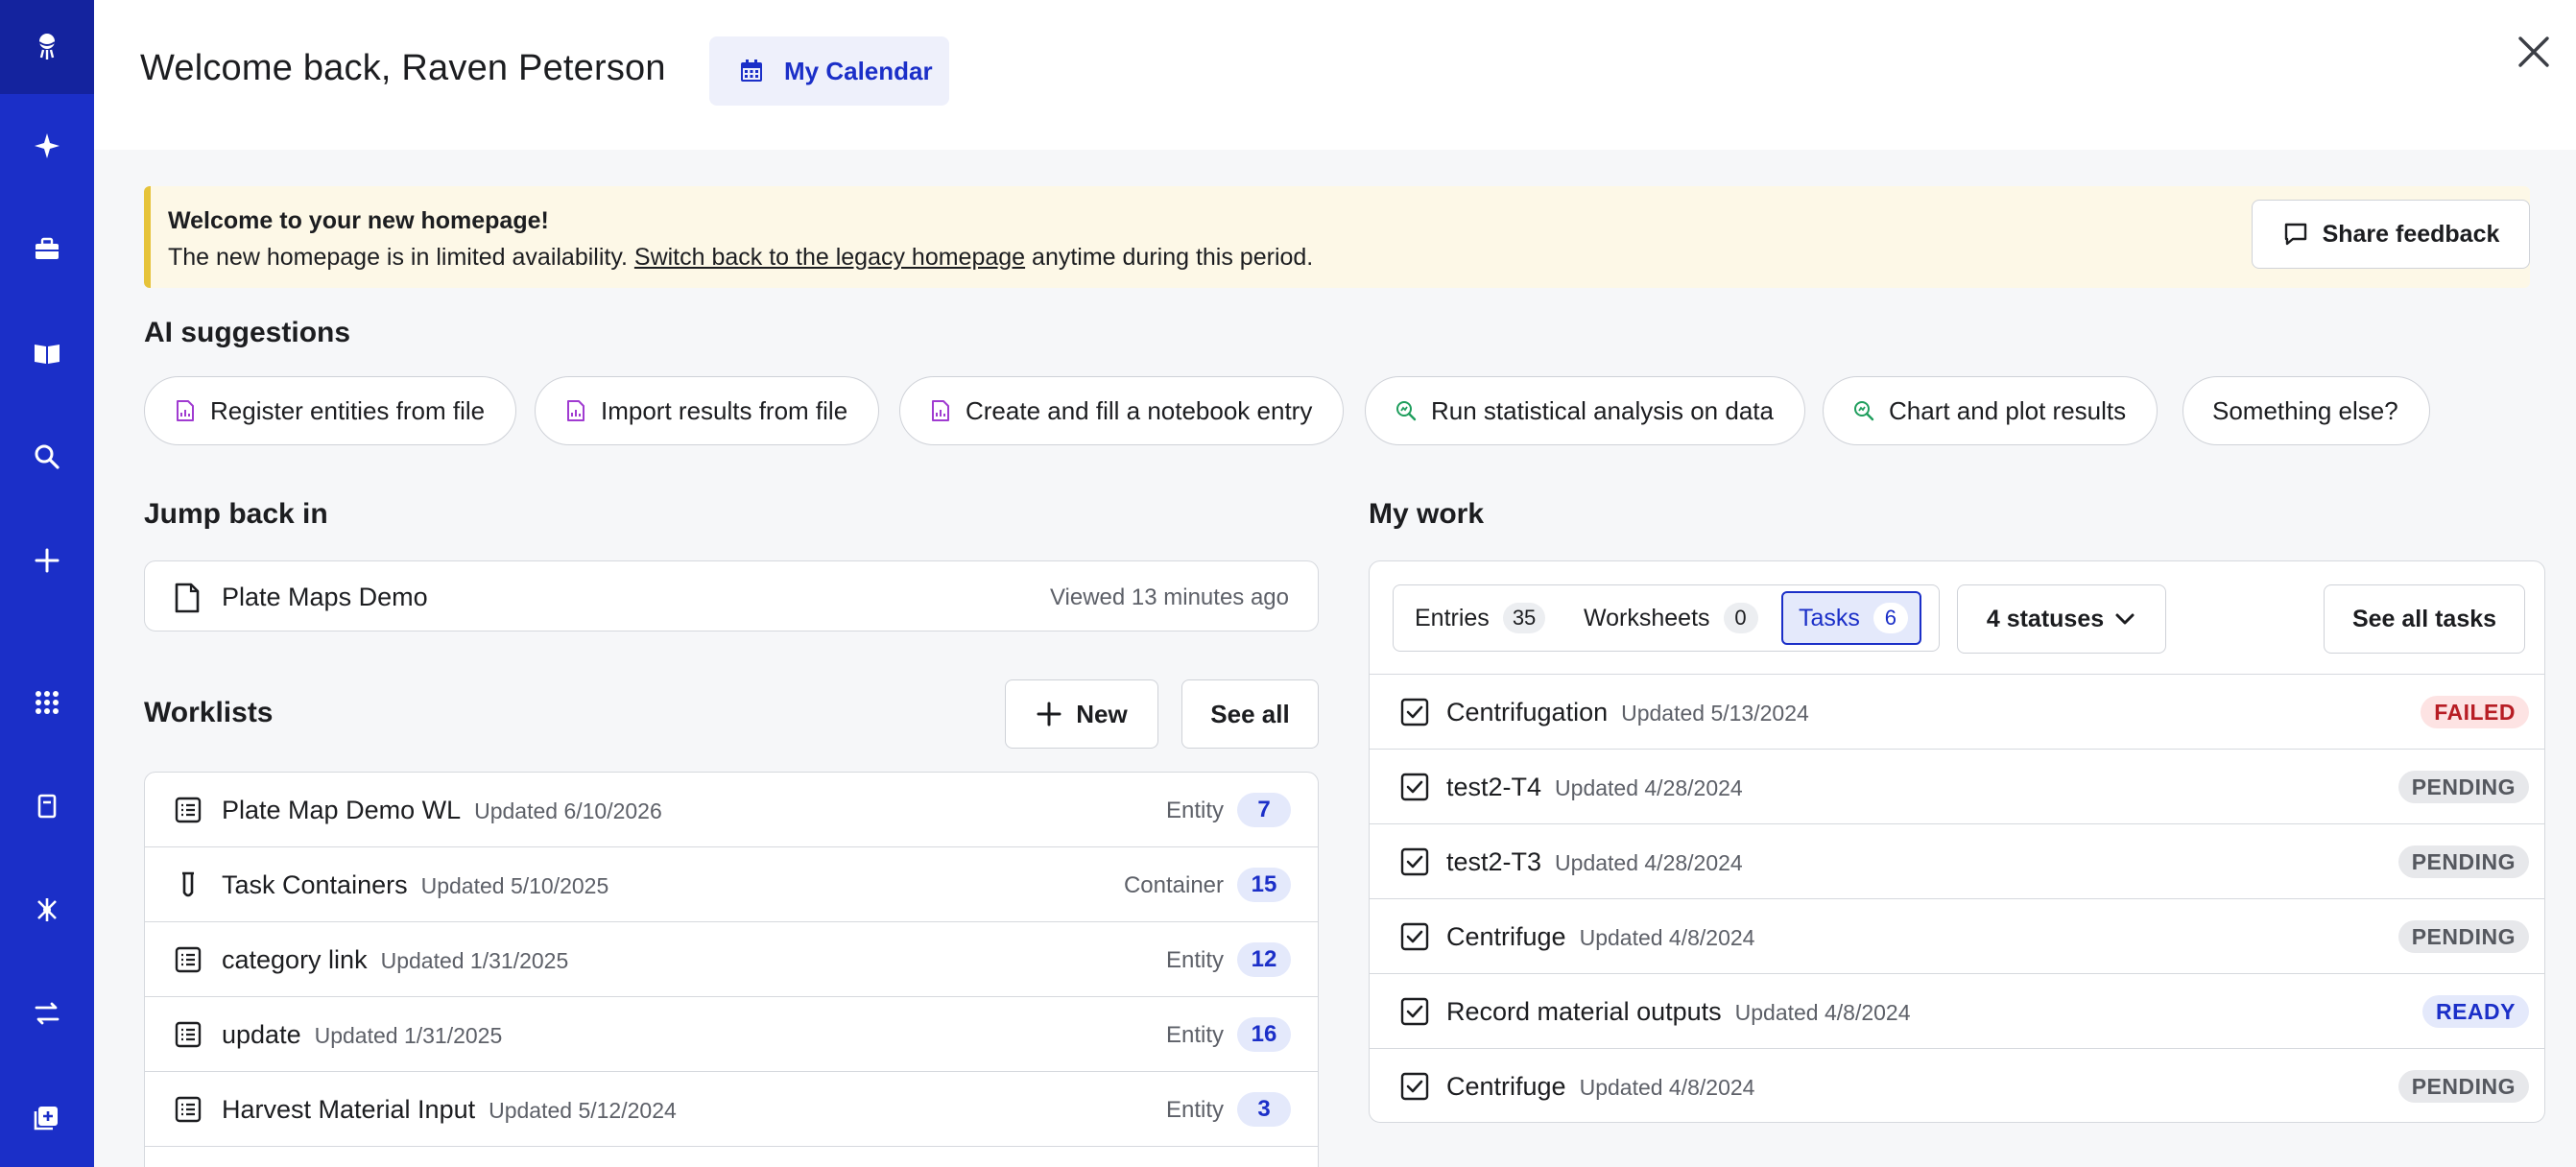 The width and height of the screenshot is (2576, 1167). Describe the element at coordinates (1250, 714) in the screenshot. I see `see-all-worklists-button: See all` at that location.